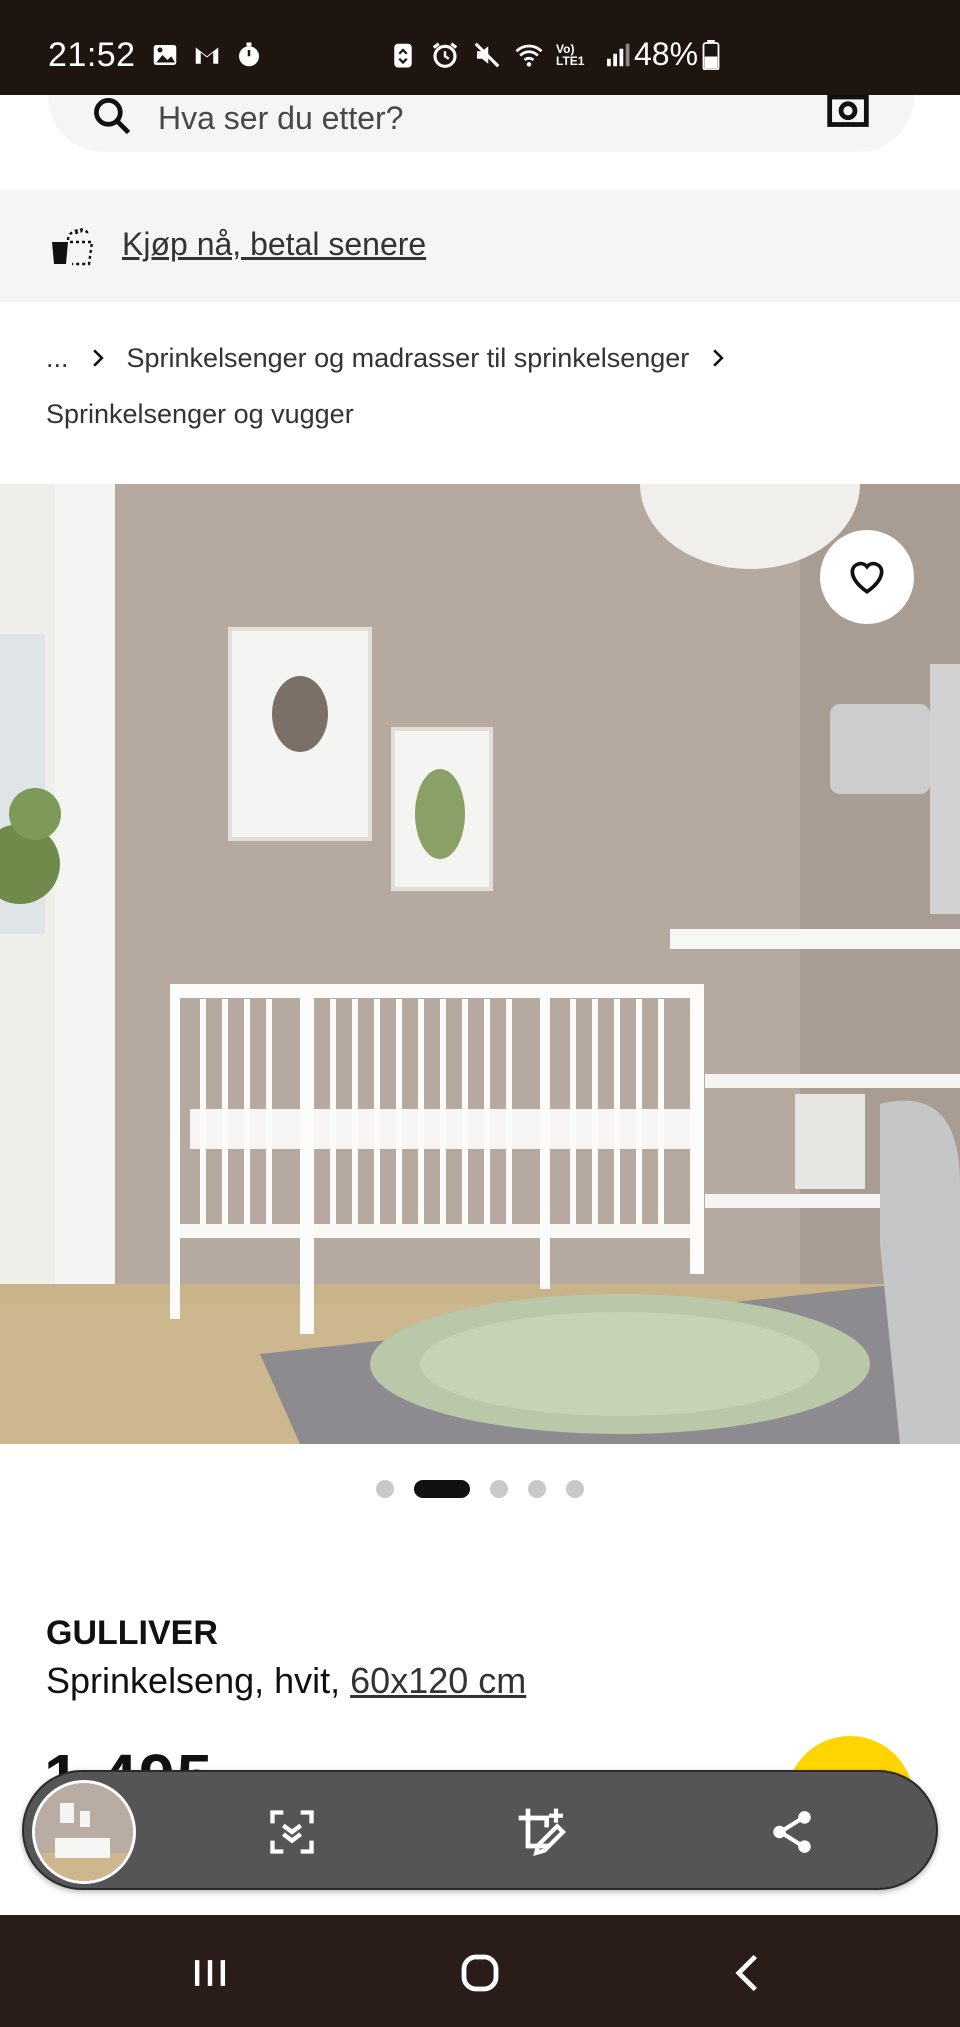 The width and height of the screenshot is (960, 2027). I want to click on recent-apps-button, so click(210, 1973).